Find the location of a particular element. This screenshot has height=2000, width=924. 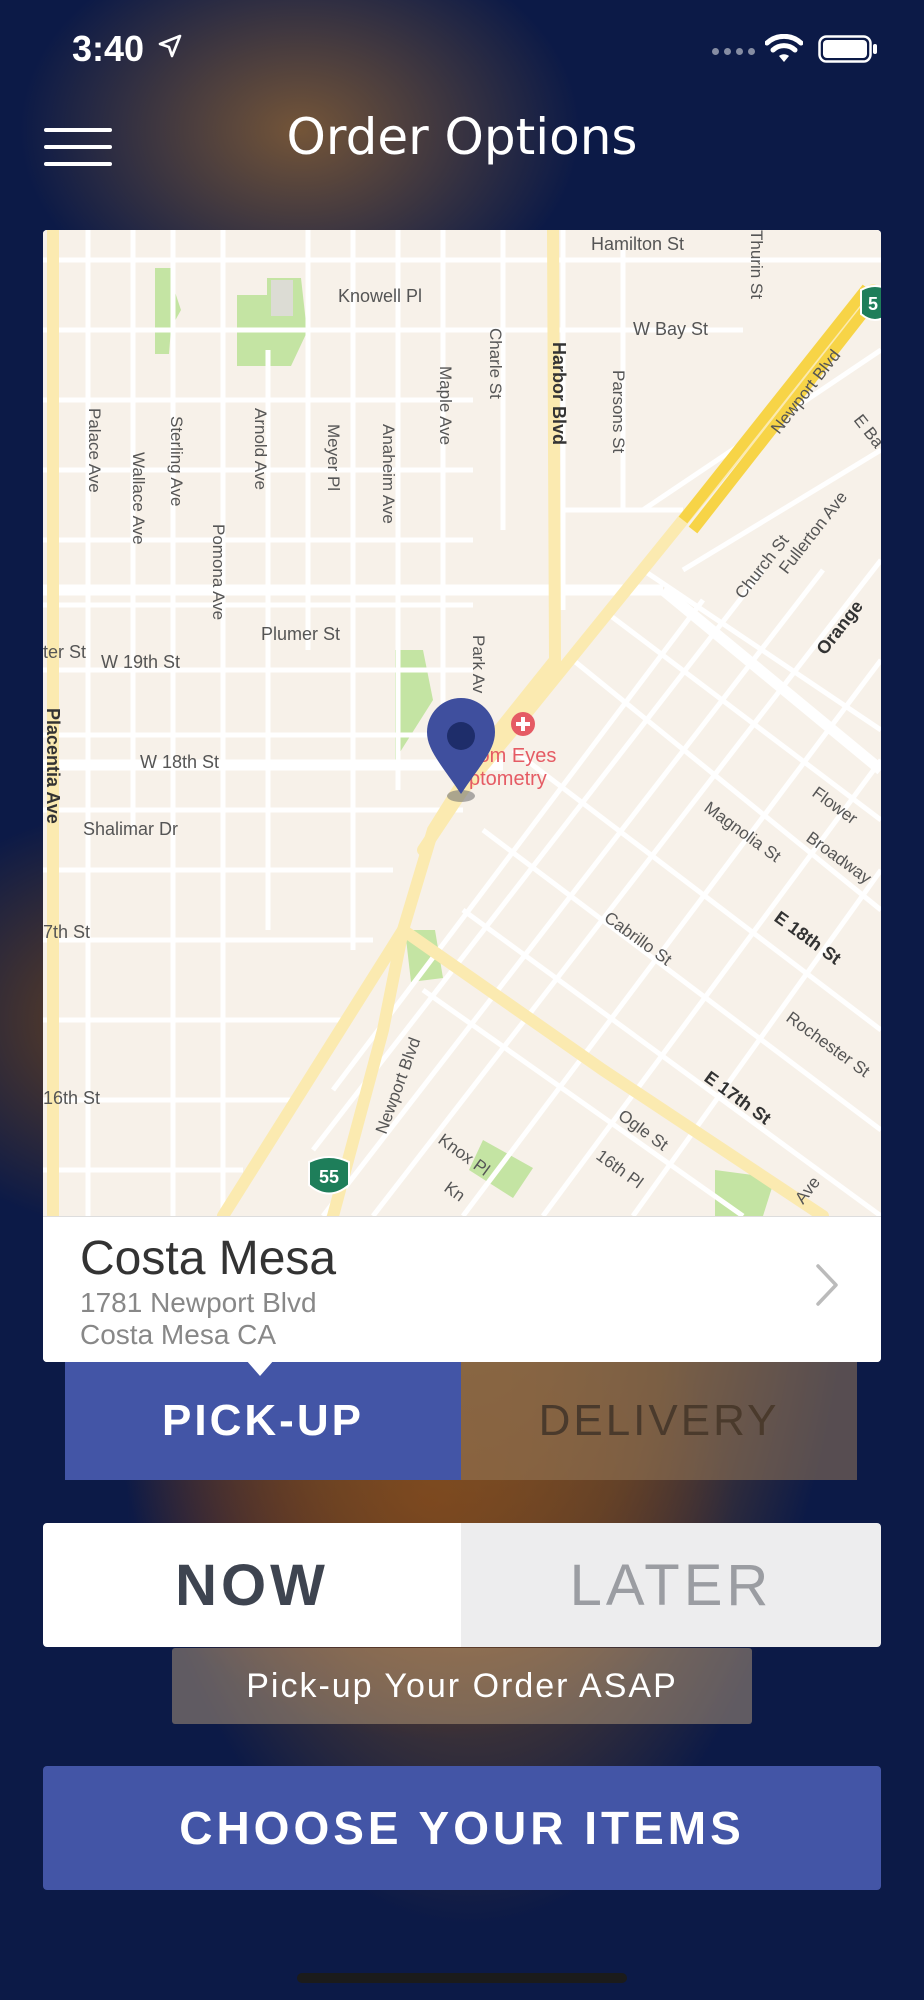

choose-items-button: CHOOSE YOUR ITEMS is located at coordinates (462, 1828).